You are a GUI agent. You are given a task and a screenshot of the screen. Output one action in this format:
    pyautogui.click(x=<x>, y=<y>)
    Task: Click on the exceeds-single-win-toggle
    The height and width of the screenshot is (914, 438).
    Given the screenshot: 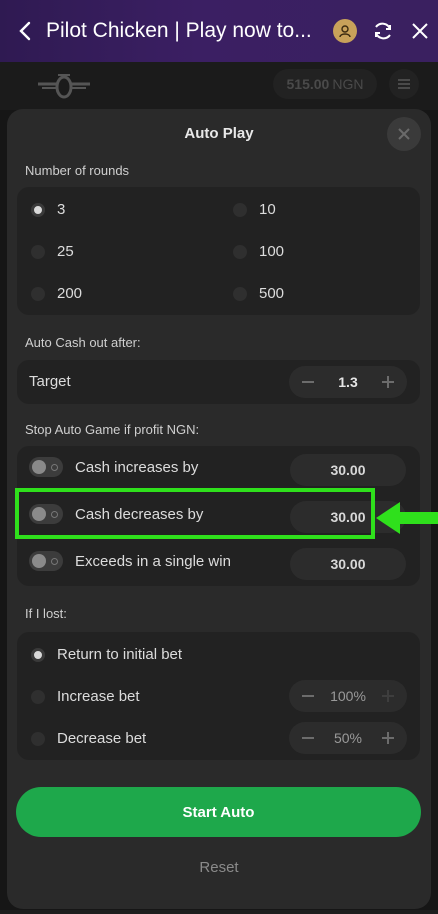 What is the action you would take?
    pyautogui.click(x=46, y=561)
    